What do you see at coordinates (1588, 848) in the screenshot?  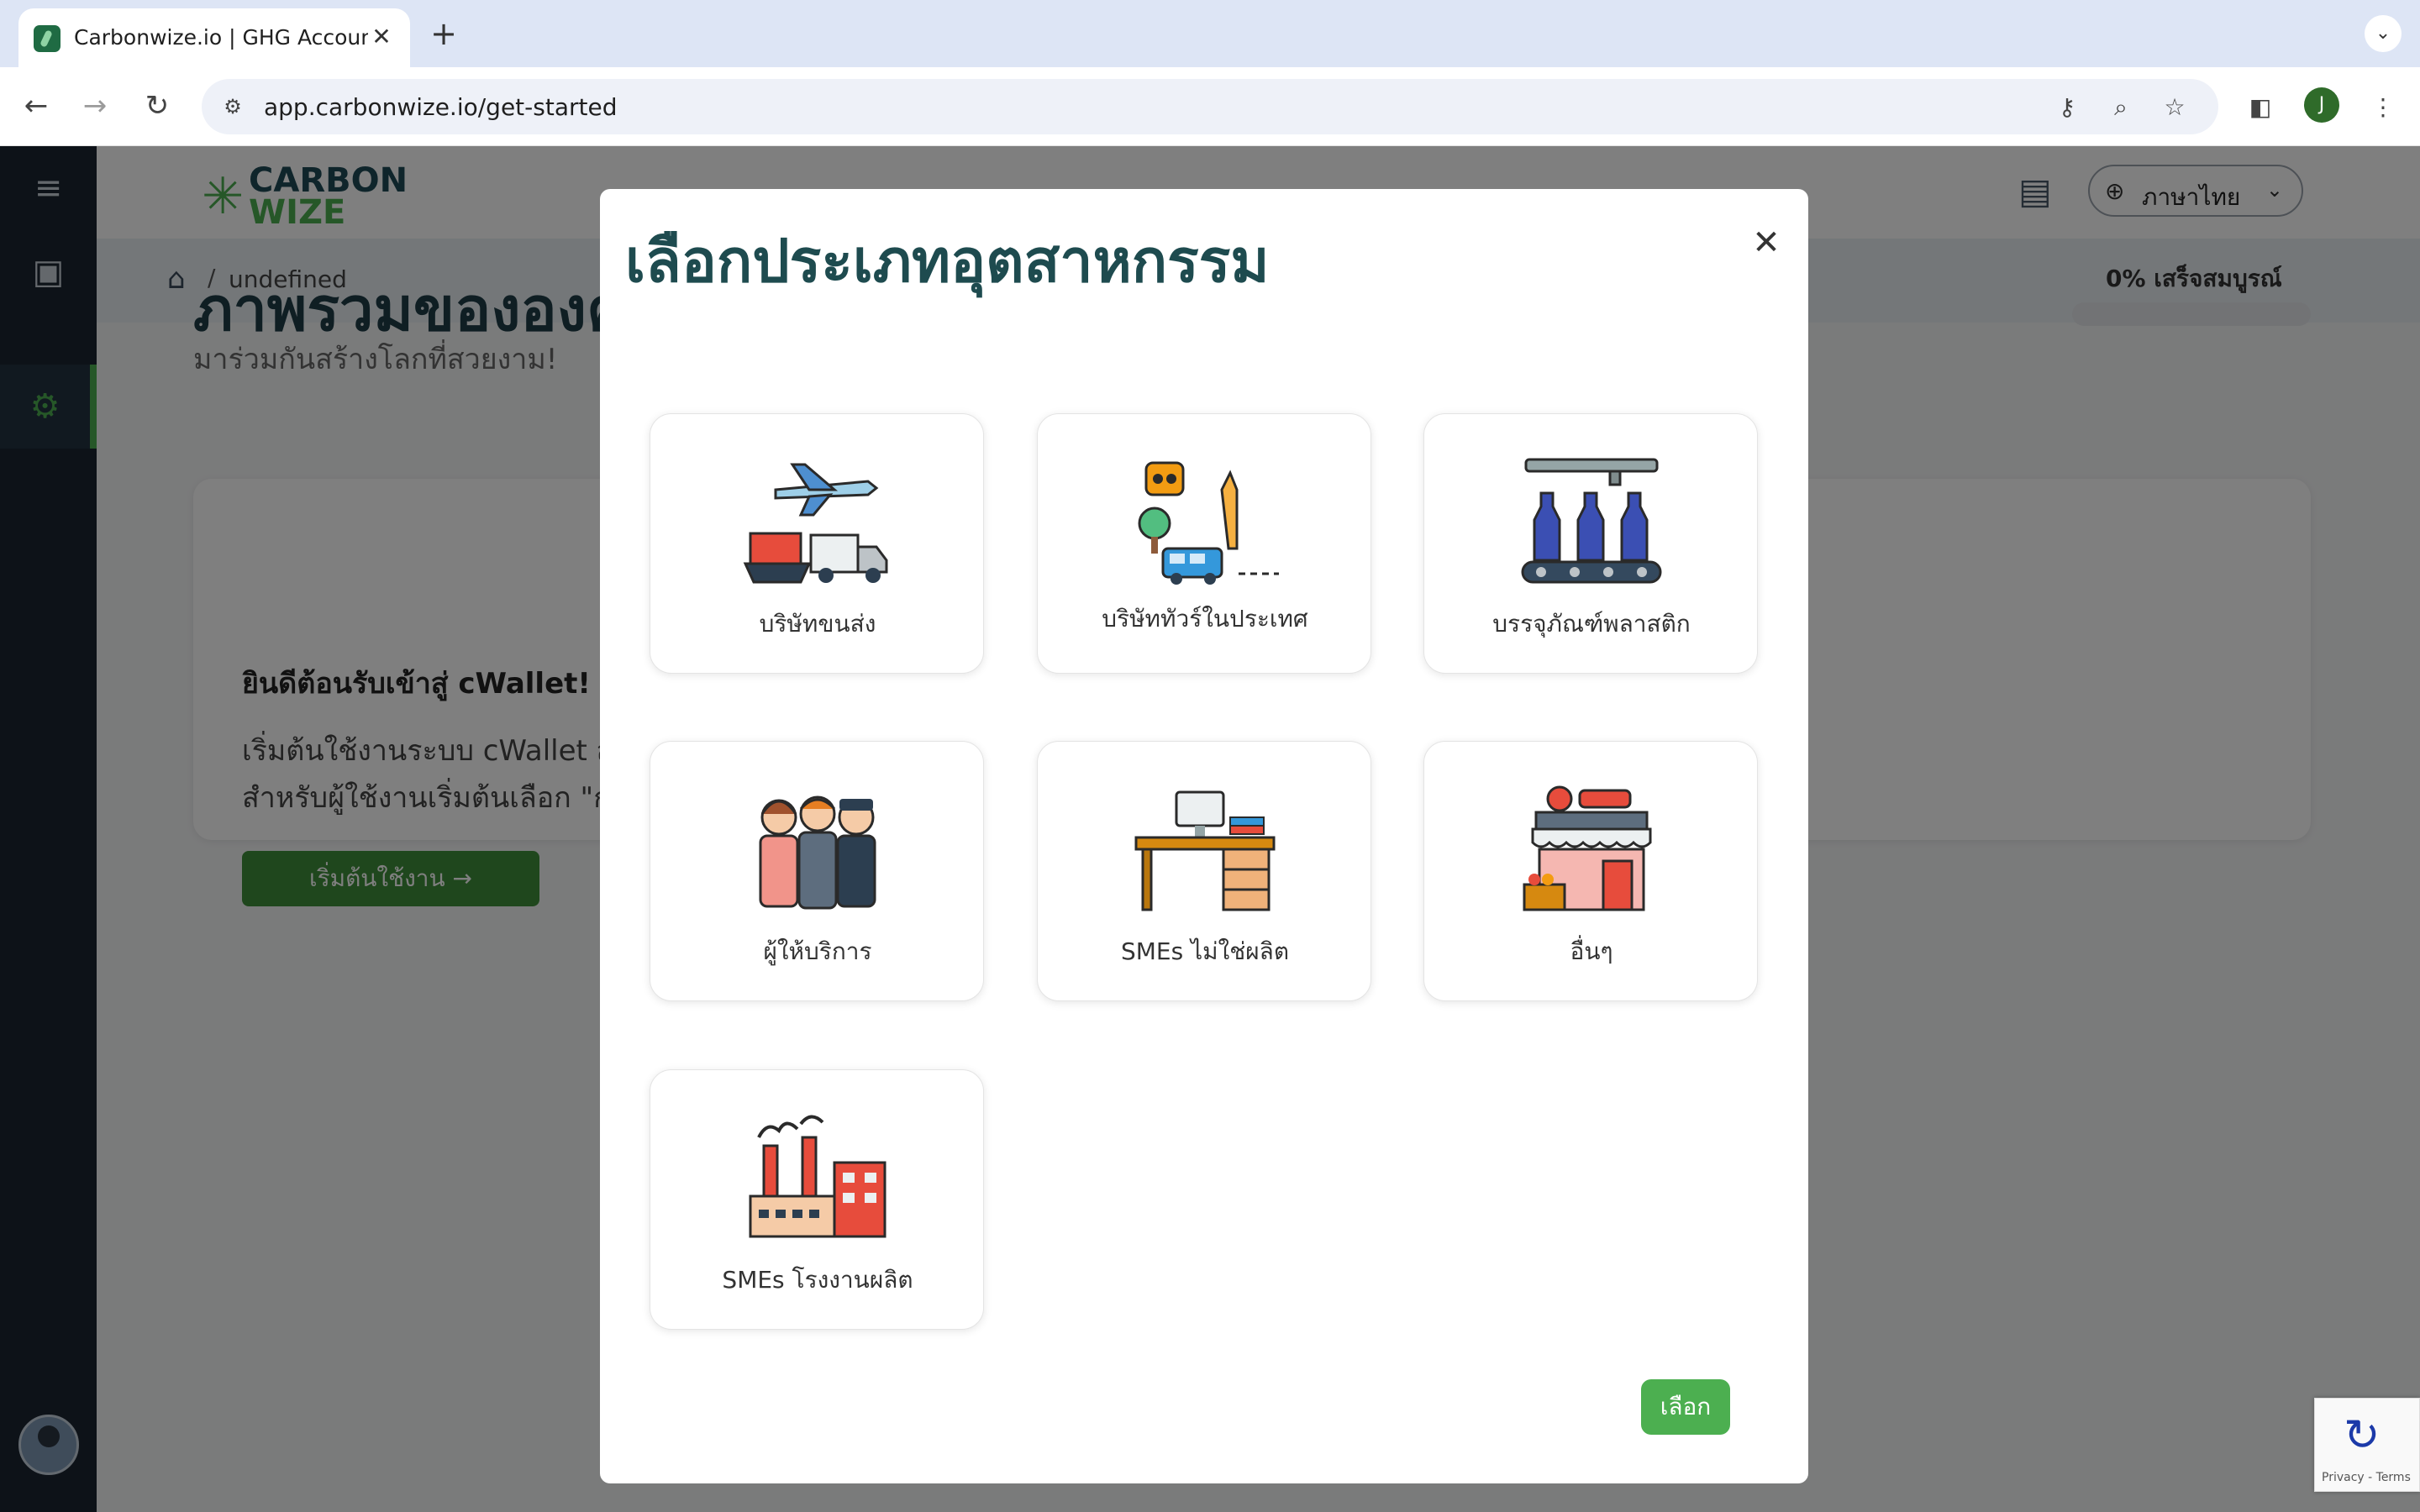 I see `shop-icon` at bounding box center [1588, 848].